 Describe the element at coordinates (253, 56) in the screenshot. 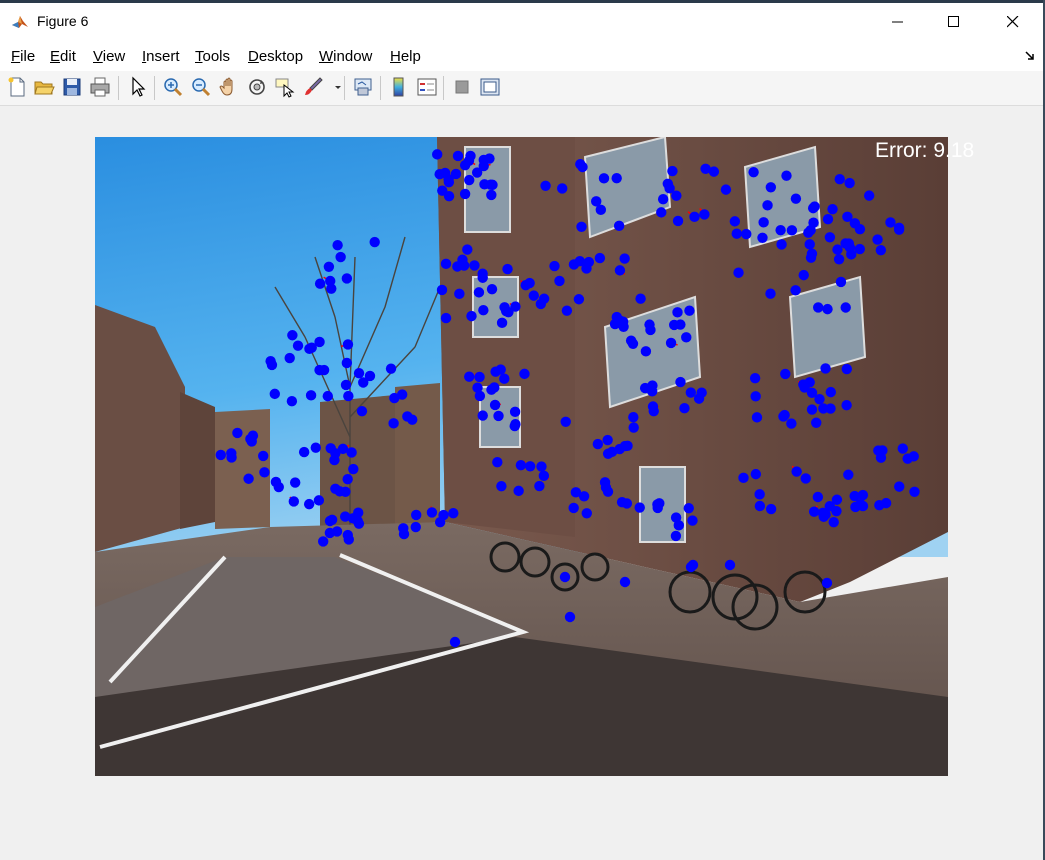

I see `menu-desktop-mnemonic: D` at that location.